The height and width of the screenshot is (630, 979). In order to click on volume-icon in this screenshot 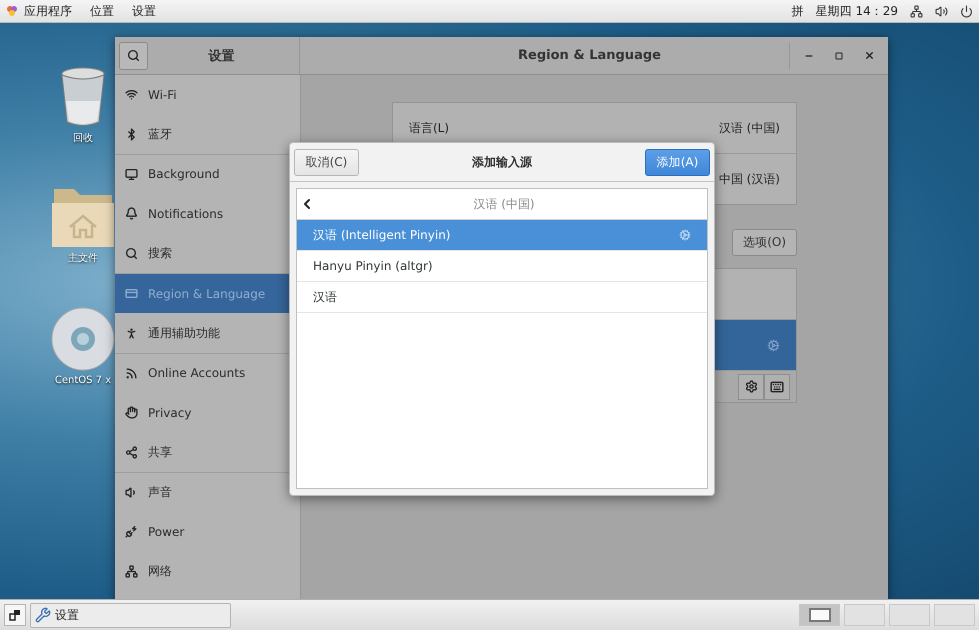, I will do `click(941, 11)`.